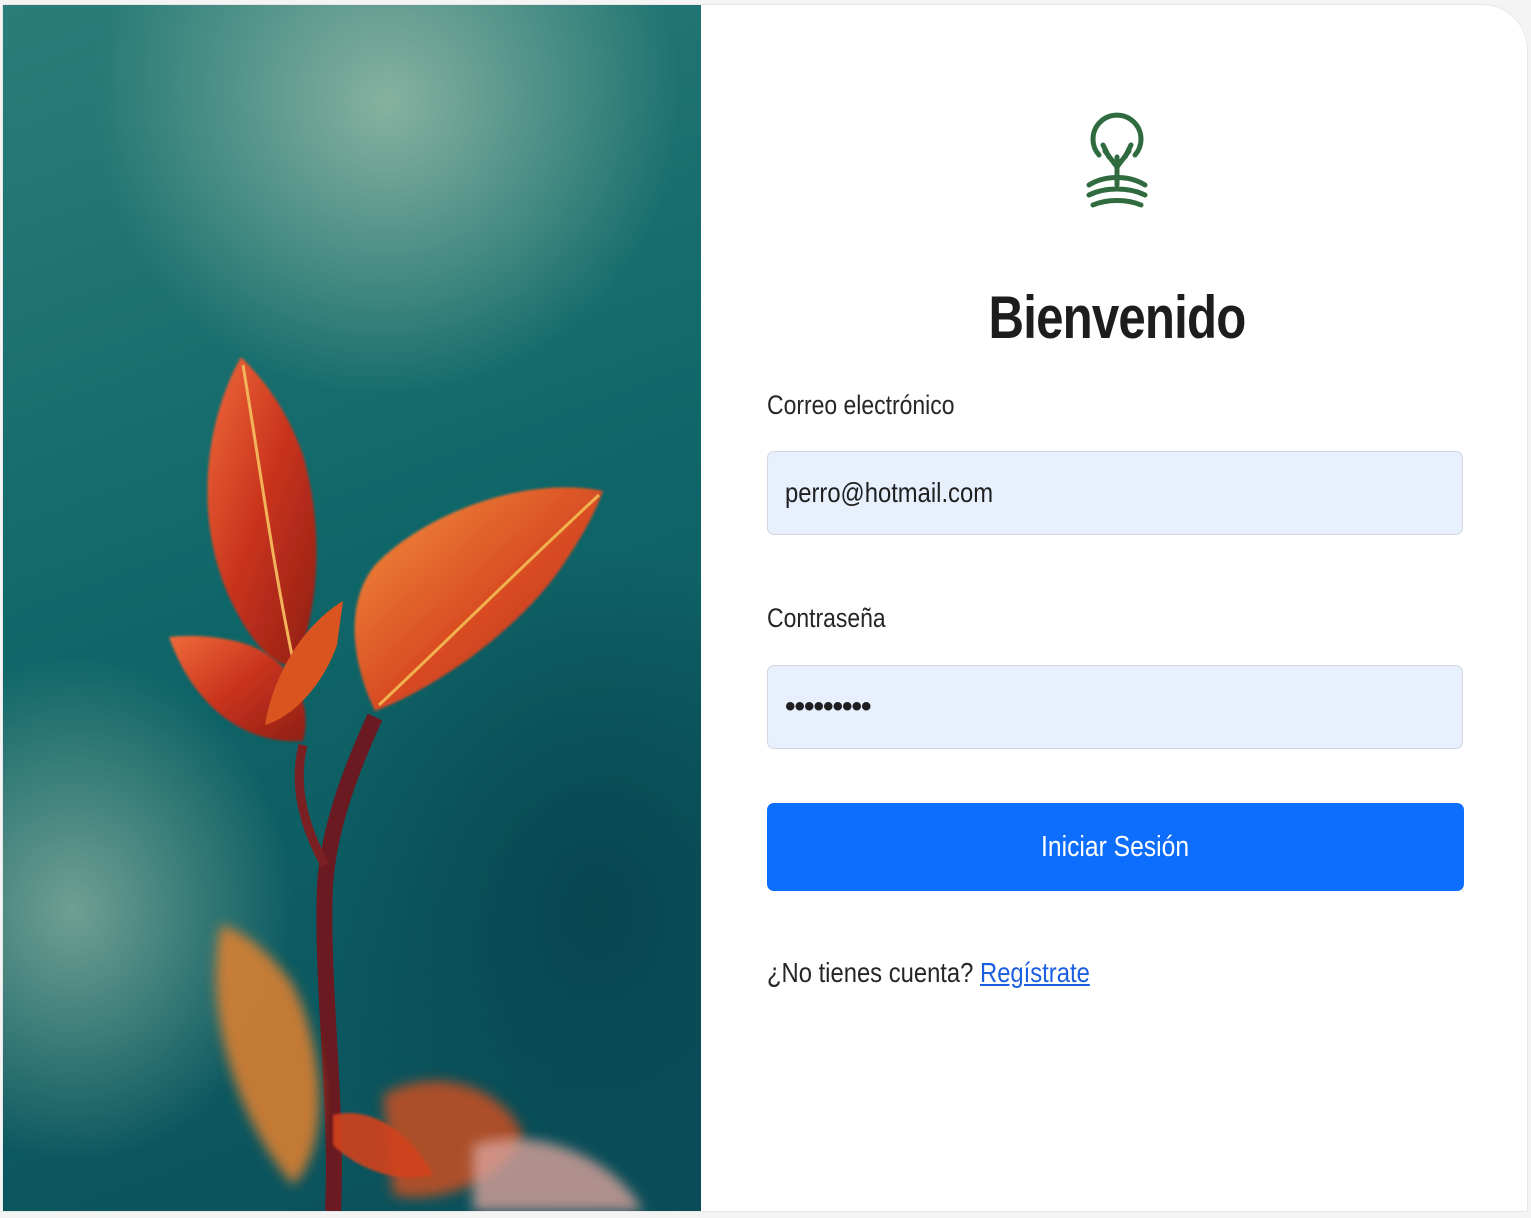 Image resolution: width=1531 pixels, height=1218 pixels. What do you see at coordinates (828, 706) in the screenshot?
I see `password-value: •••••••••` at bounding box center [828, 706].